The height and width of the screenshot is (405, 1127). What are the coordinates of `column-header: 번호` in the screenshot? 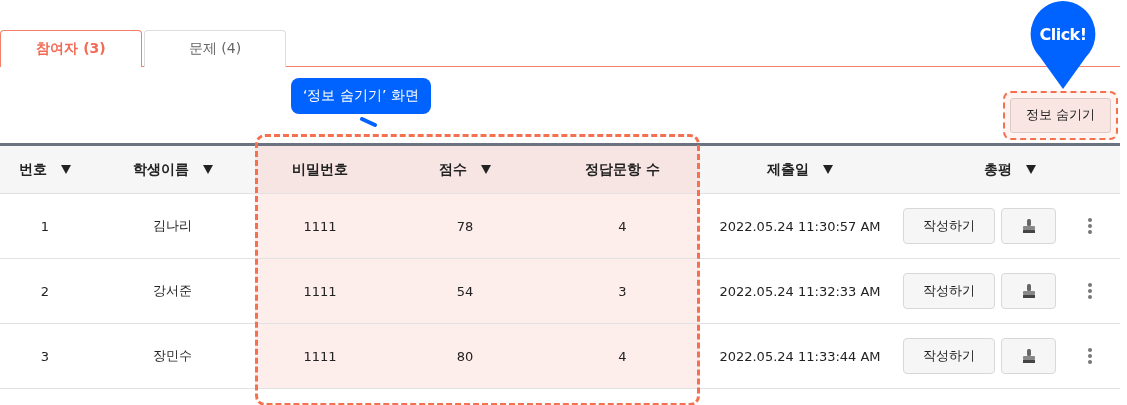 It's located at (33, 169).